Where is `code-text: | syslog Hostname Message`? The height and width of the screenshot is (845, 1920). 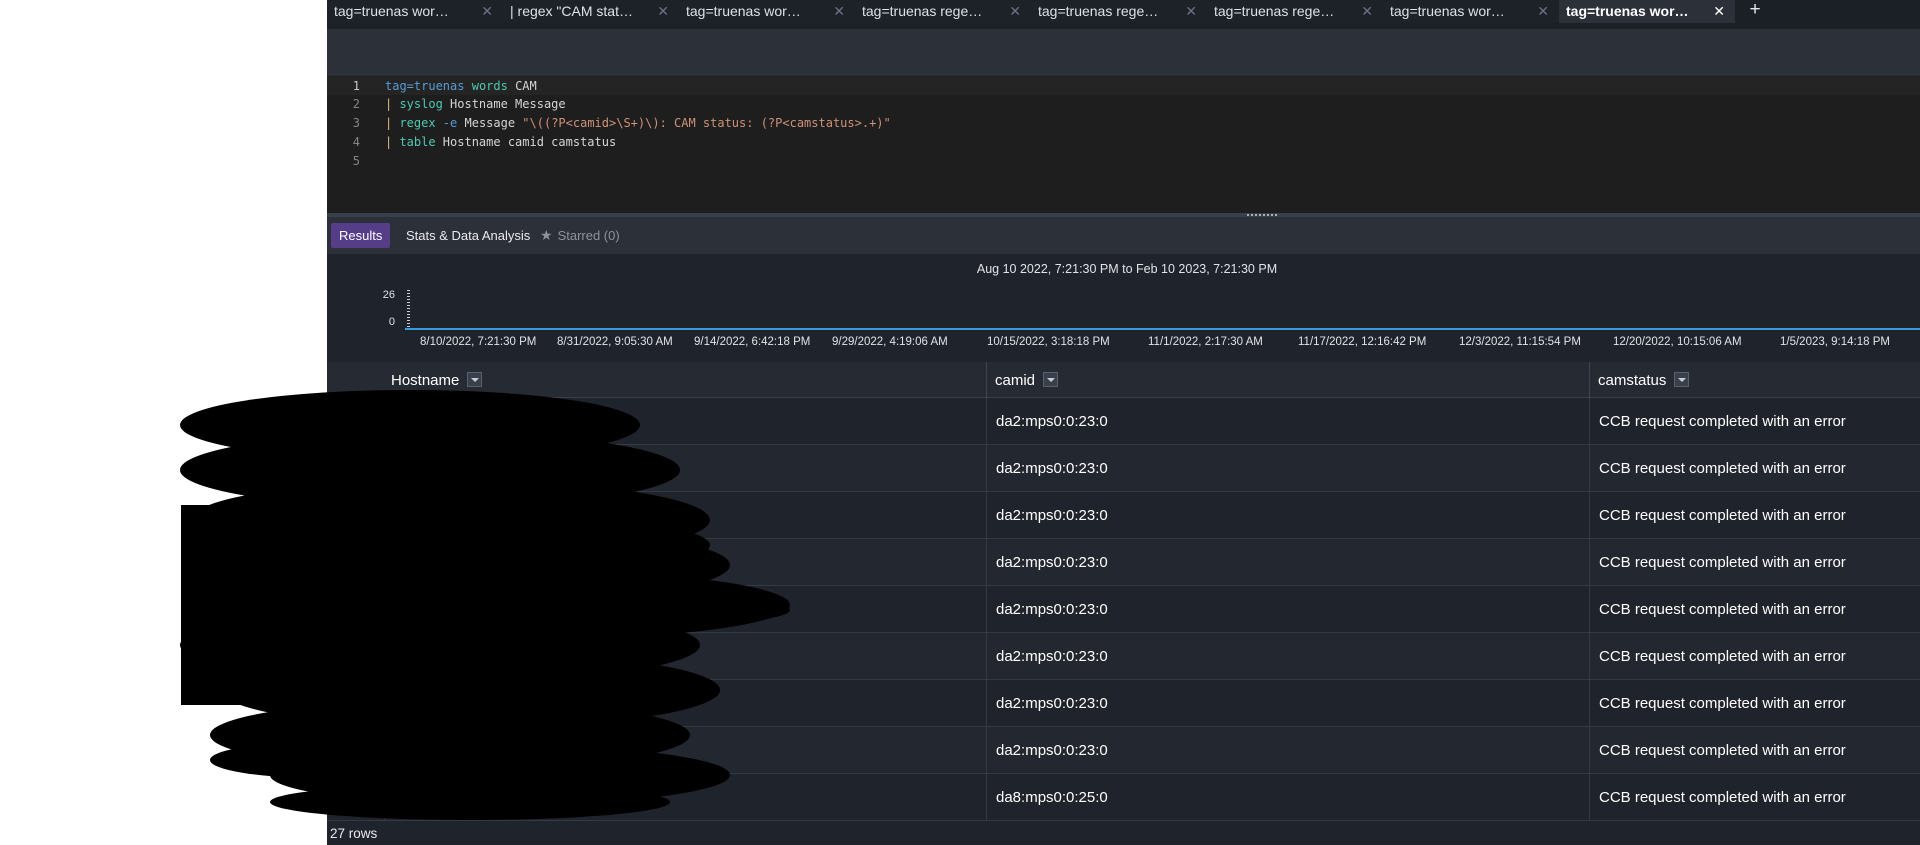 code-text: | syslog Hostname Message is located at coordinates (475, 104).